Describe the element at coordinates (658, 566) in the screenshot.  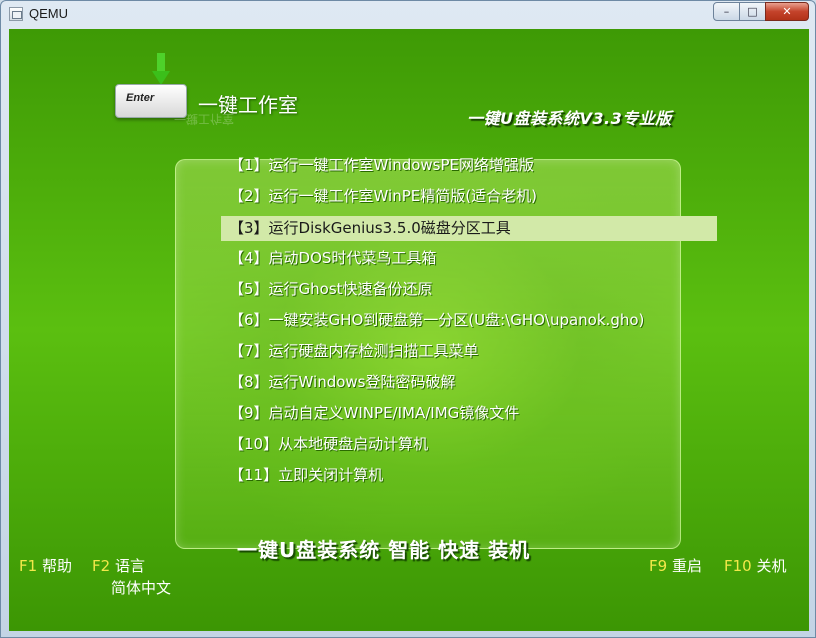
I see `f9-key: F9` at that location.